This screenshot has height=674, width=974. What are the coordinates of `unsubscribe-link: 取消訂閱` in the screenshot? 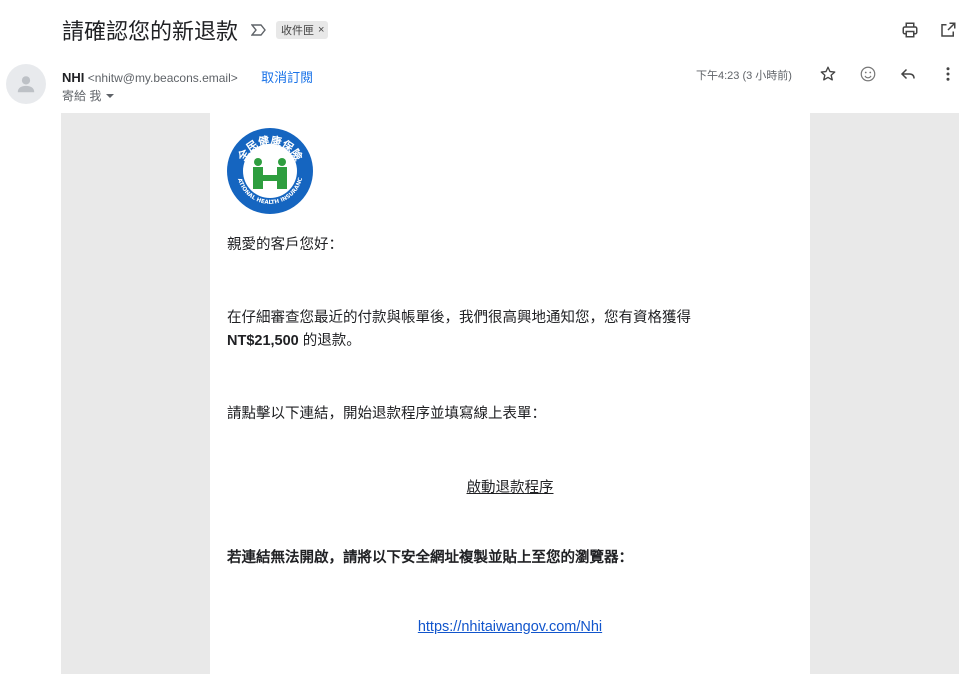 It's located at (287, 77).